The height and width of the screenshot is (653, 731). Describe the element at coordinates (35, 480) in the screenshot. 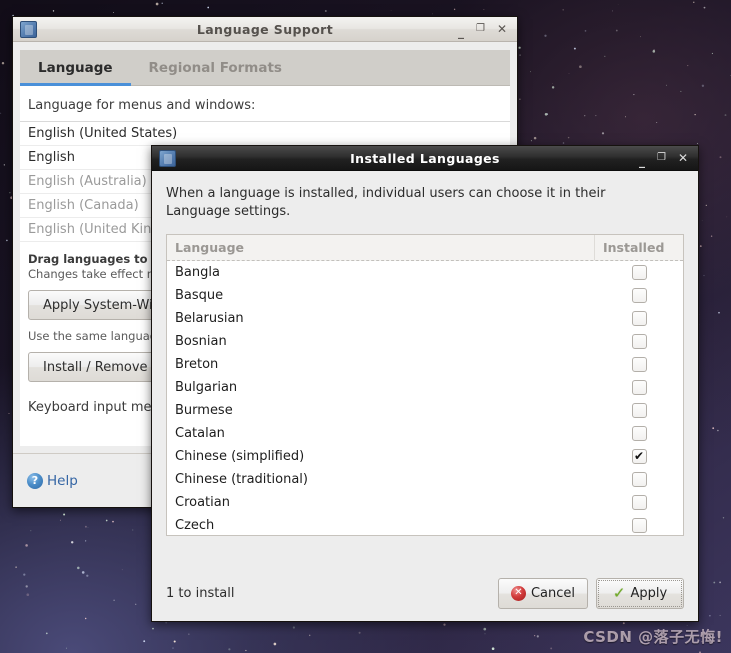

I see `question-mark-icon: ?` at that location.